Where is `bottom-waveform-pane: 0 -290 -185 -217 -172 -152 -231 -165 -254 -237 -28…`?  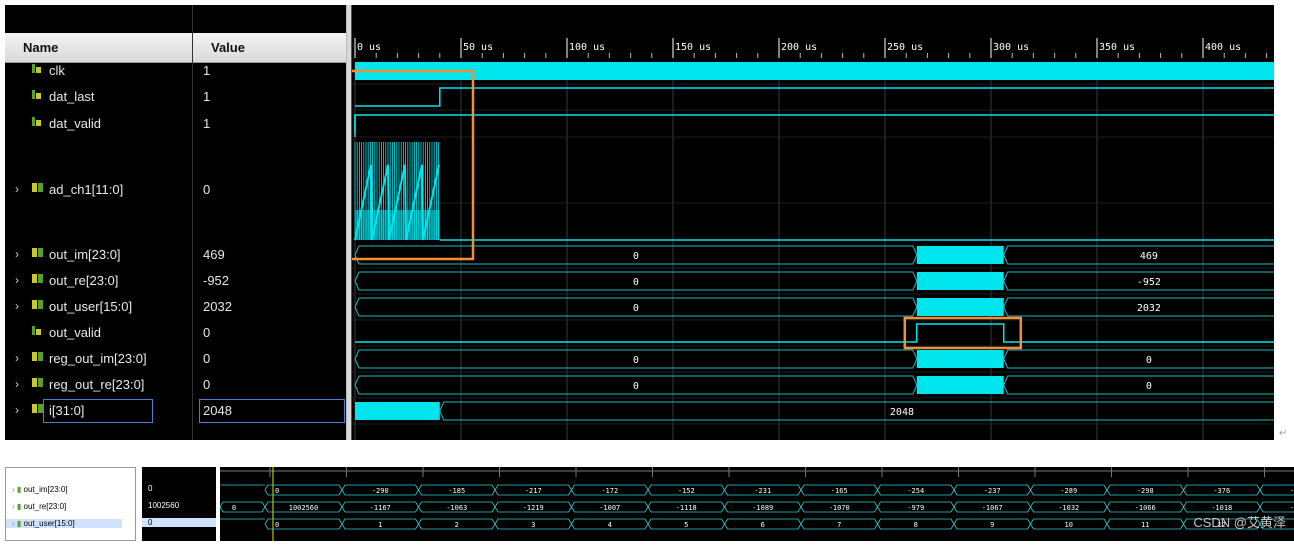 bottom-waveform-pane: 0 -290 -185 -217 -172 -152 -231 -165 -254 -237 -28… is located at coordinates (756, 504).